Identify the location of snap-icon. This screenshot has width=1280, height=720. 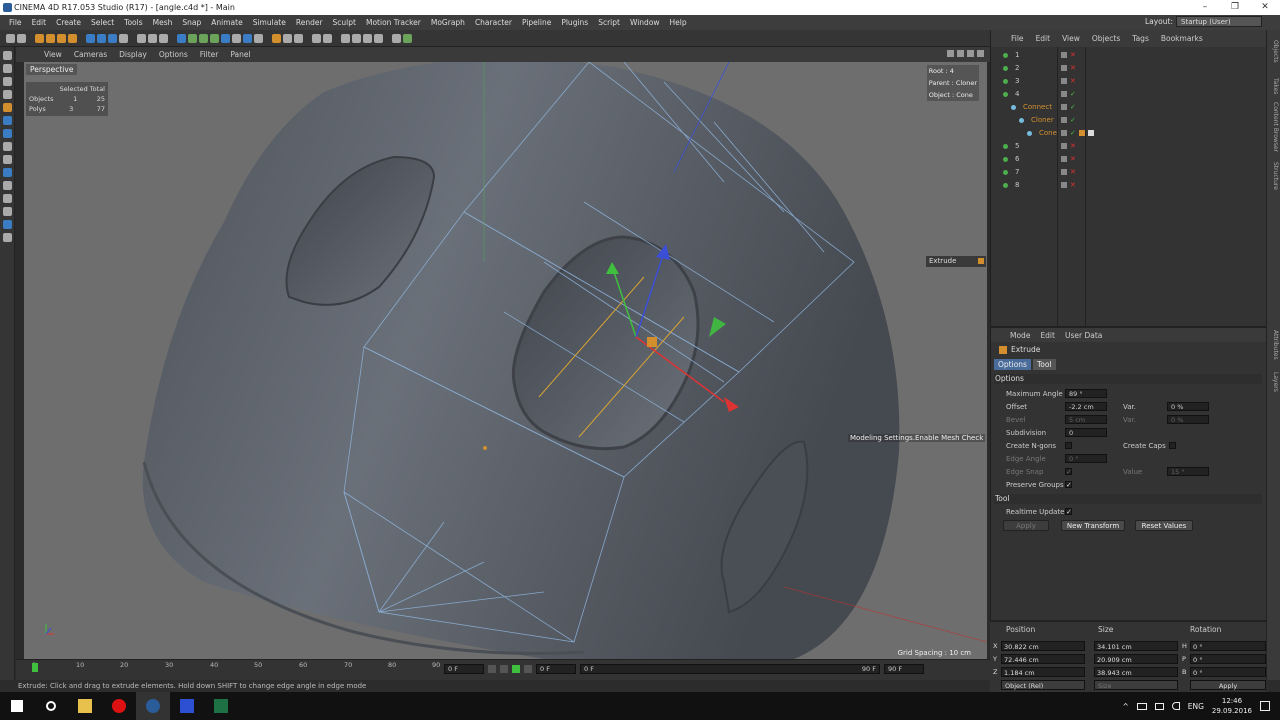
(276, 38).